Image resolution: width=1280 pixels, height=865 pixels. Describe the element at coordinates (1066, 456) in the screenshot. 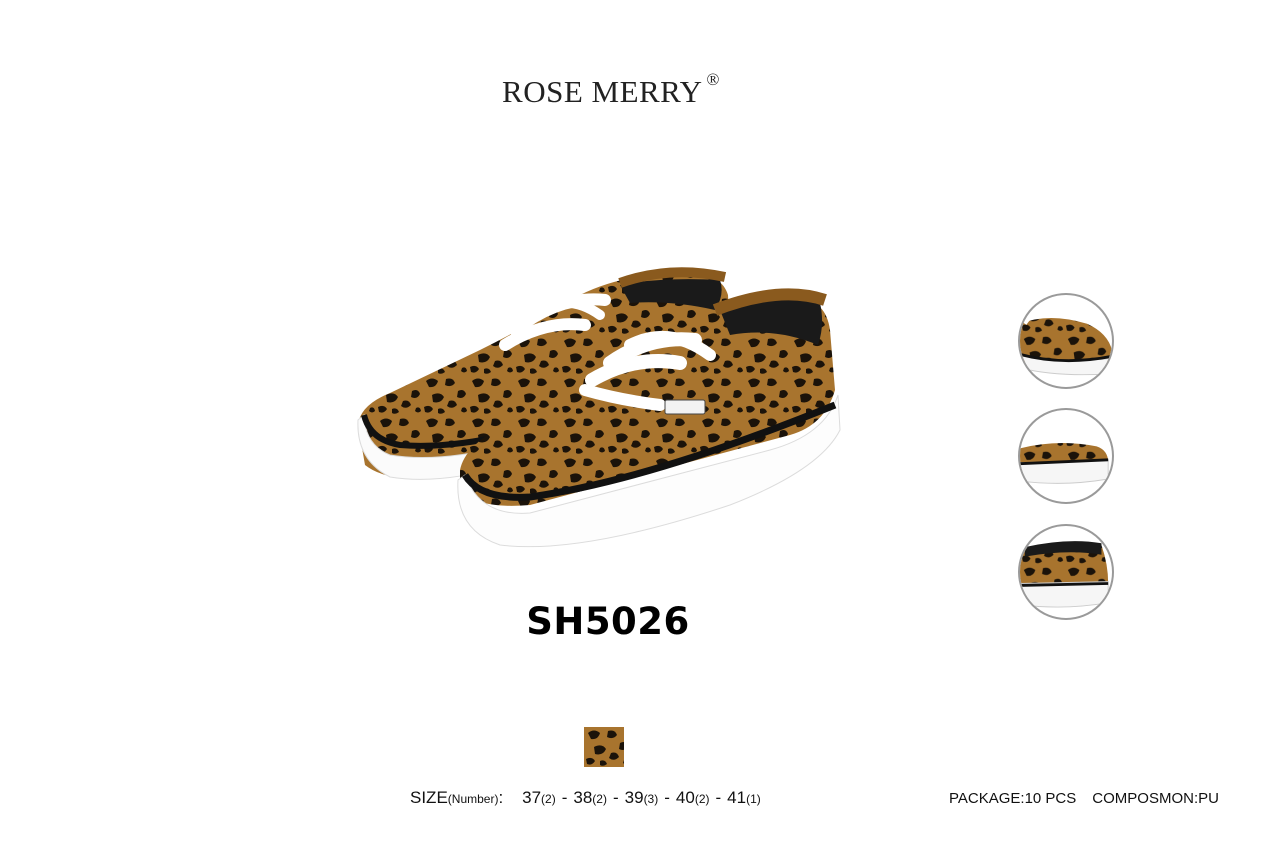

I see `thumbnail-side-profile` at that location.